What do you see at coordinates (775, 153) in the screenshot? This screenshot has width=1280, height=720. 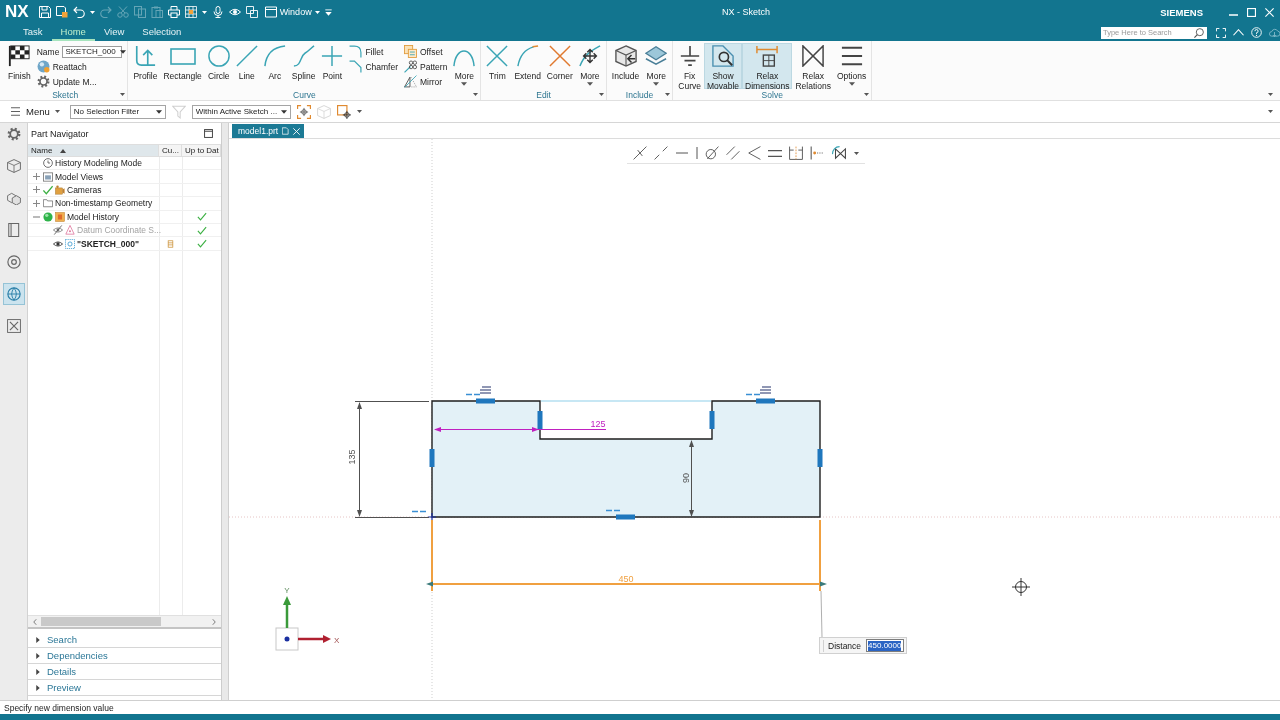 I see `equal-sign-icon` at bounding box center [775, 153].